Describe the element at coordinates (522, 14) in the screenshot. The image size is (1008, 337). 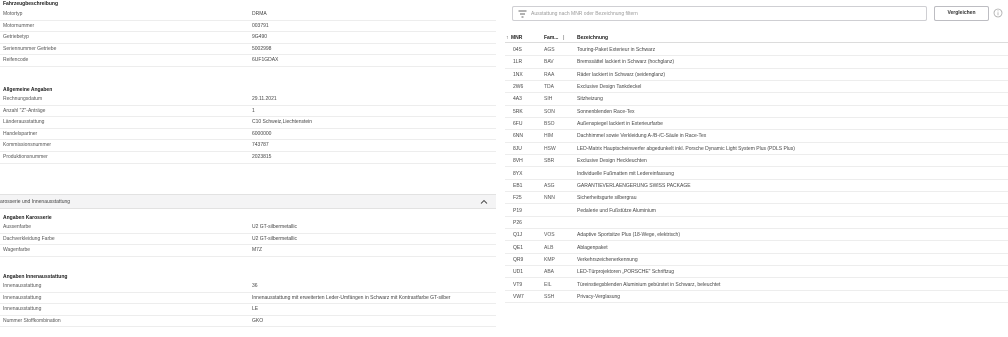
I see `filter-icon` at that location.